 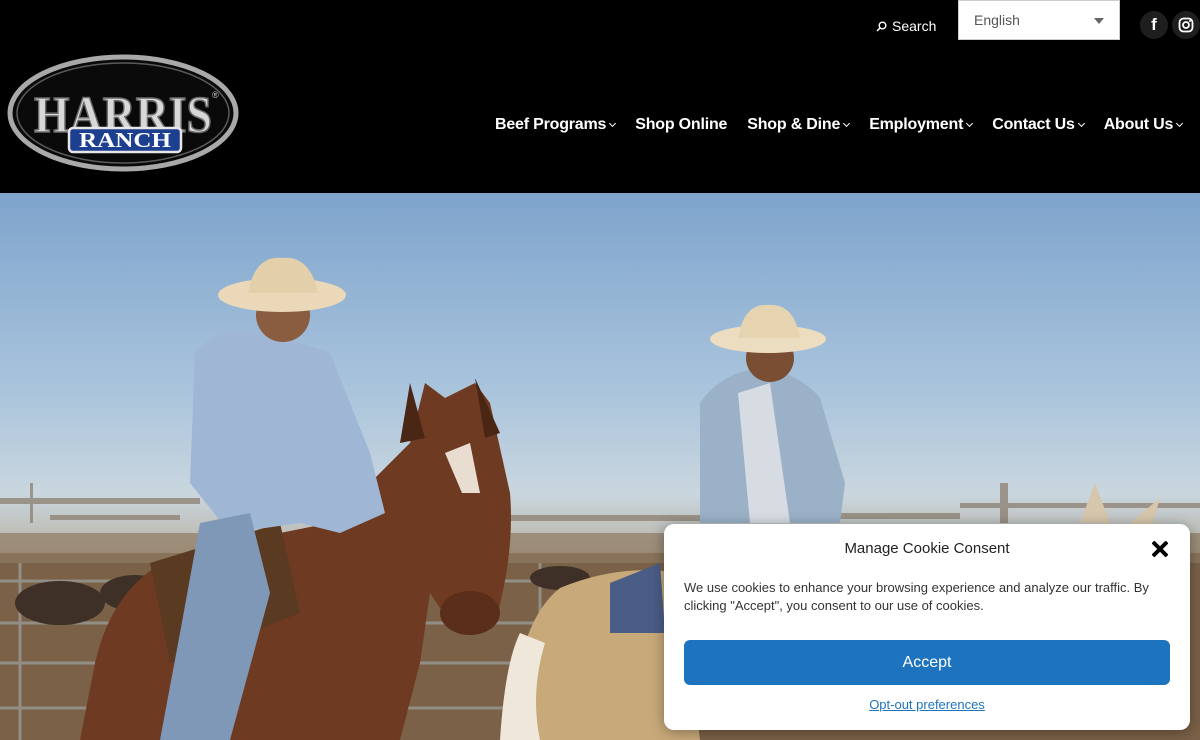 I want to click on language-select: English, so click(x=1039, y=20).